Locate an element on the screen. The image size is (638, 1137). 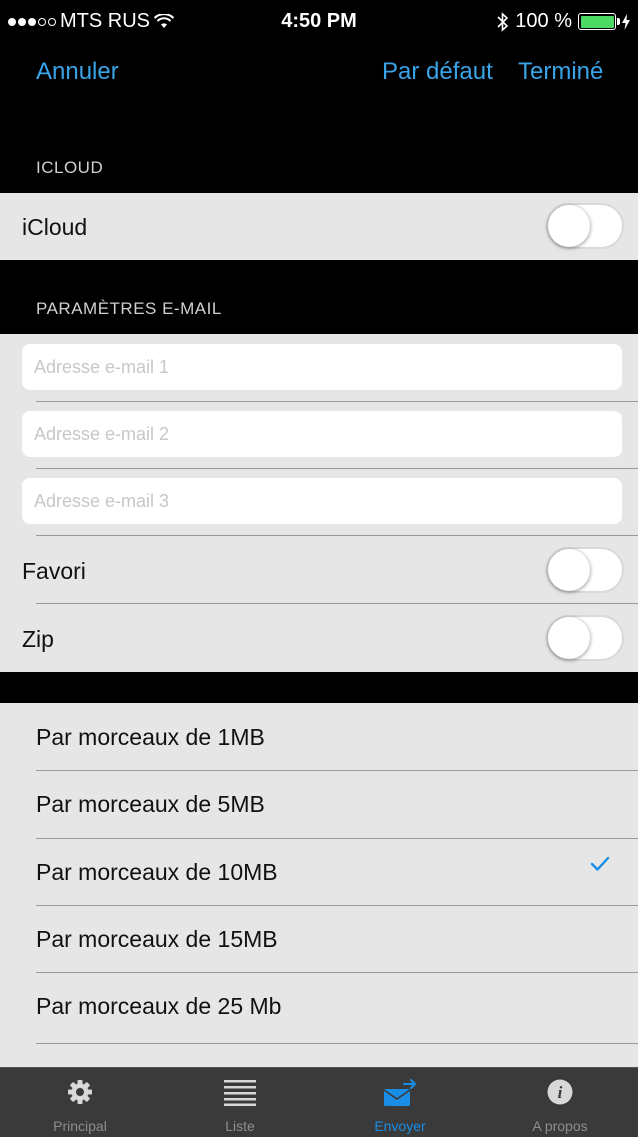
chunk-option-label: Par morceaux de 1MB is located at coordinates (150, 737).